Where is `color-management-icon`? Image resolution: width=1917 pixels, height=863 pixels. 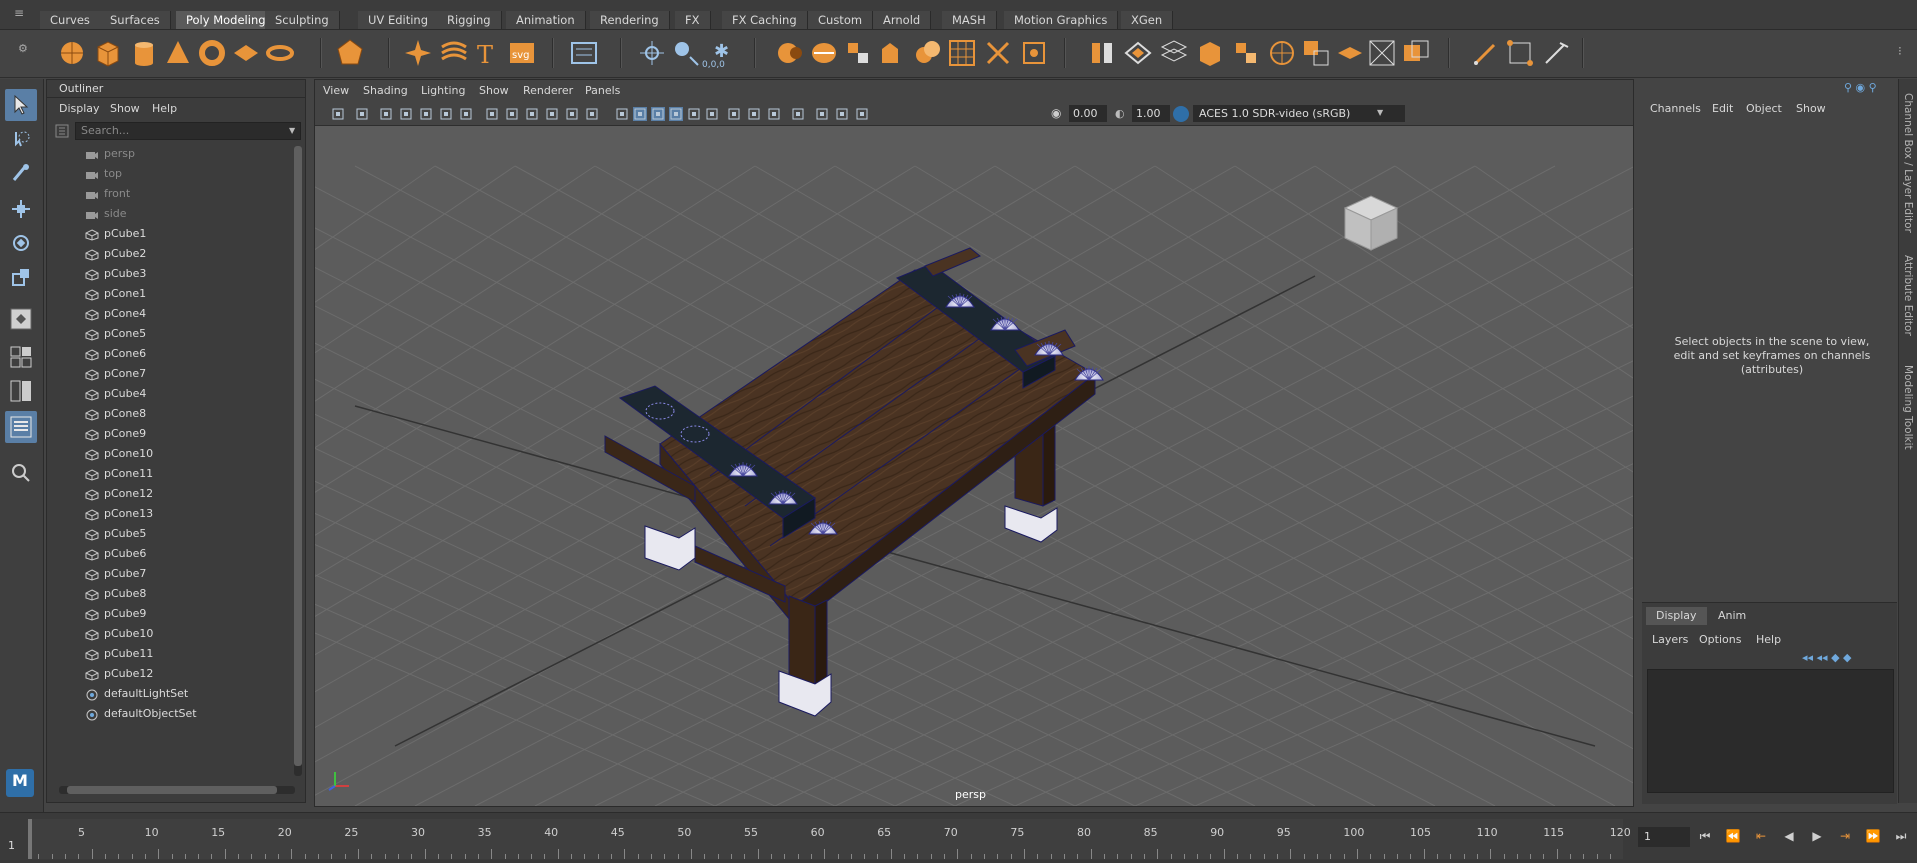 color-management-icon is located at coordinates (1181, 114).